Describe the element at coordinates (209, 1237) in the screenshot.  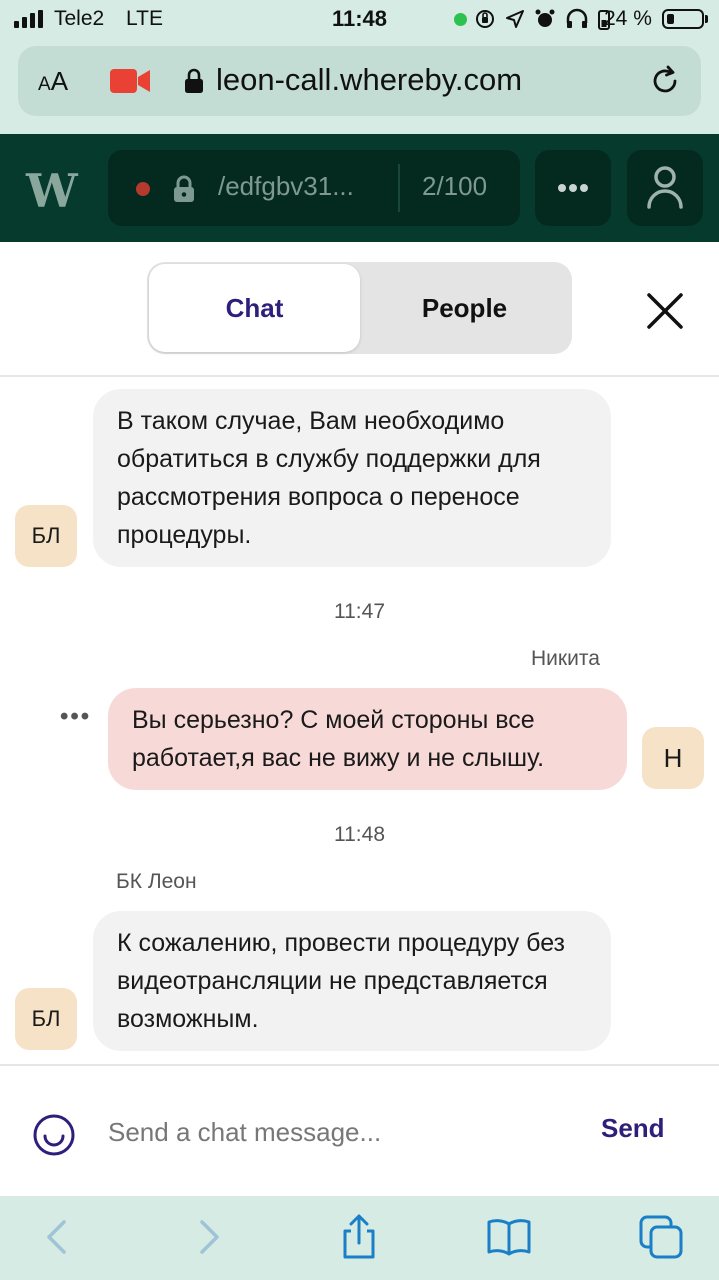
I see `forward-icon` at that location.